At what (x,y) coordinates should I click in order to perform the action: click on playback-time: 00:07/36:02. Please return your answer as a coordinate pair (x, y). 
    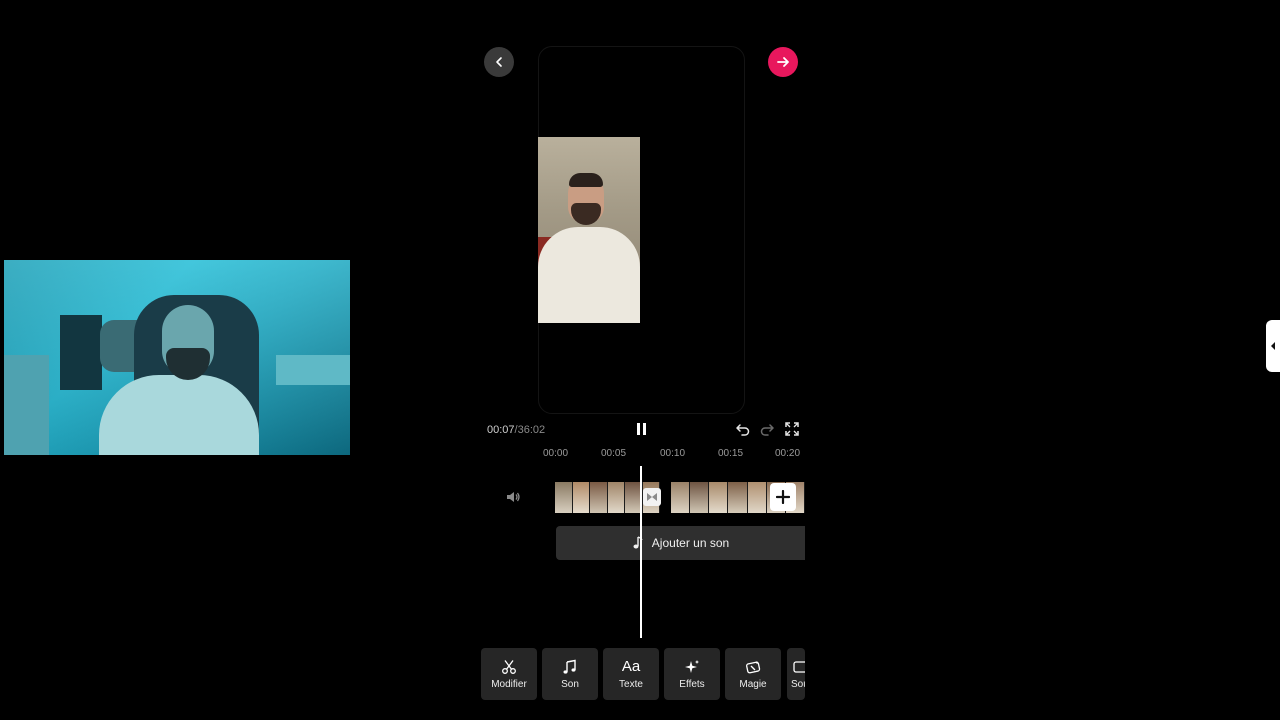
    Looking at the image, I should click on (516, 430).